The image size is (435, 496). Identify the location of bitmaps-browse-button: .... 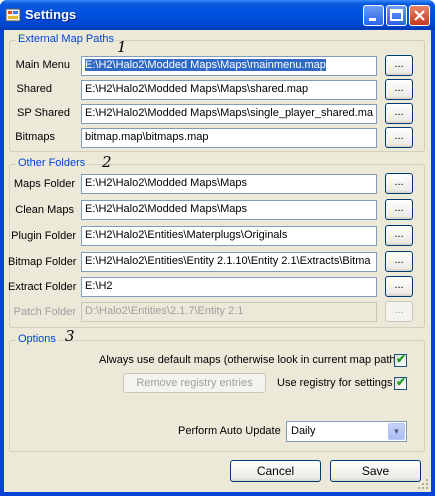
(399, 137).